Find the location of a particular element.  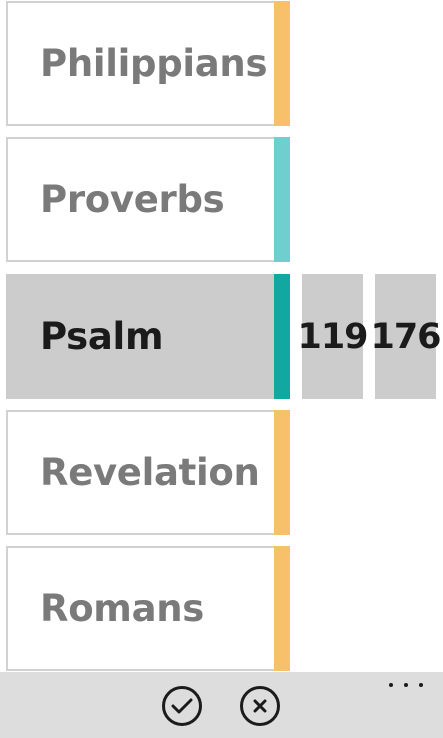

book-tile-revelation: Revelation is located at coordinates (148, 472).